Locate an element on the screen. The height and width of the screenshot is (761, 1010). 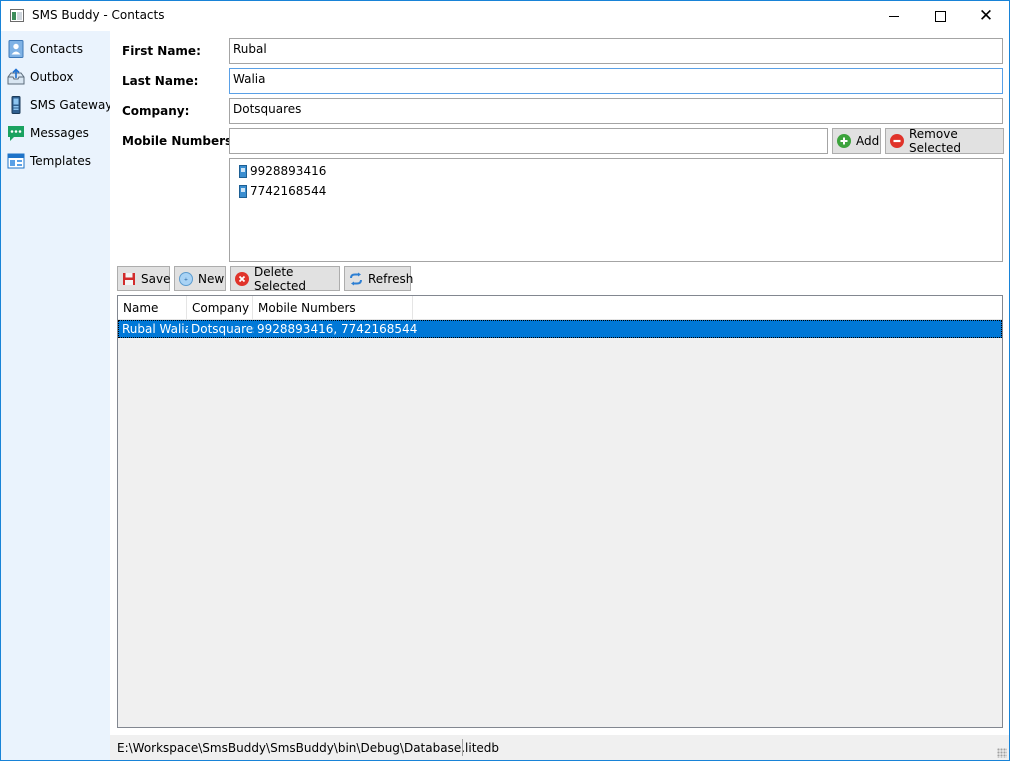
remove-selected-button: Remove Selected is located at coordinates (944, 141).